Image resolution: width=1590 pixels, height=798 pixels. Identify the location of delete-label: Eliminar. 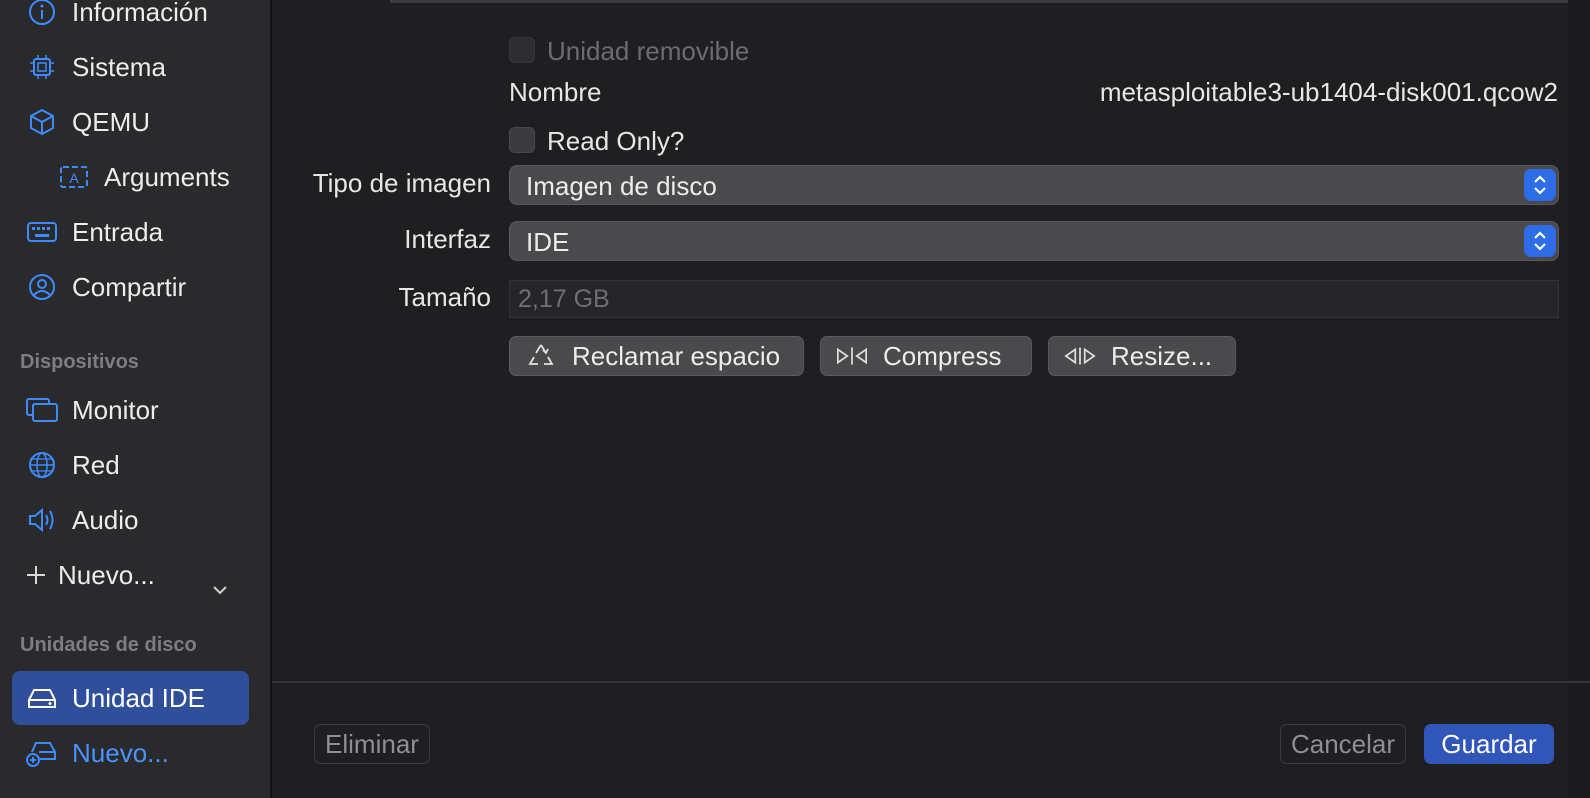
(372, 743).